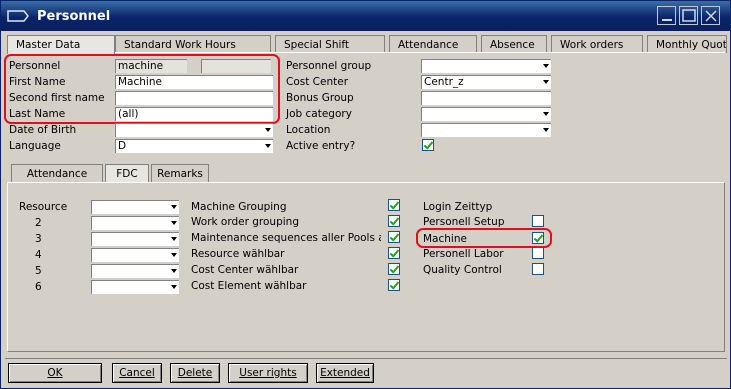 The height and width of the screenshot is (389, 731). What do you see at coordinates (538, 269) in the screenshot?
I see `quality-control-checkbox` at bounding box center [538, 269].